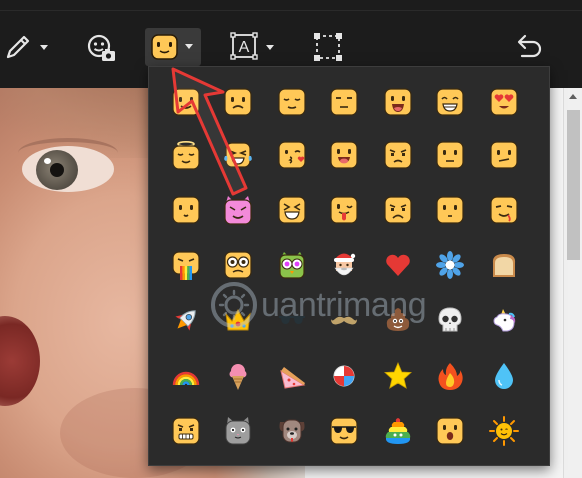 This screenshot has width=582, height=478. Describe the element at coordinates (344, 210) in the screenshot. I see `emoji-face-tongue-wink` at that location.